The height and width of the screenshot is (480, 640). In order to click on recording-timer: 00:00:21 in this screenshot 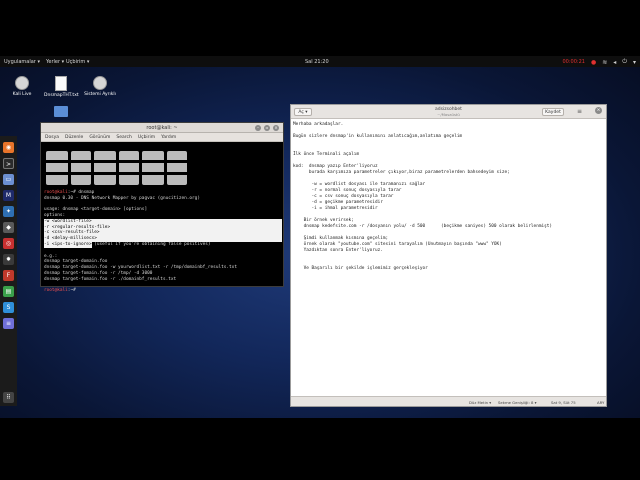, I will do `click(573, 62)`.